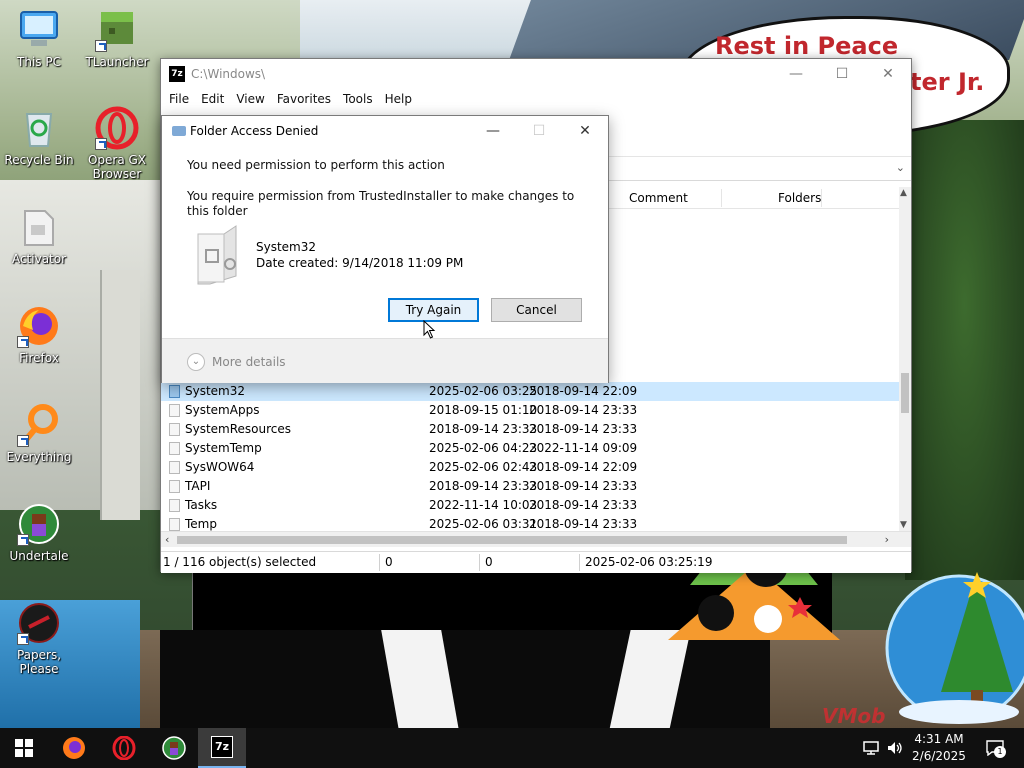 The width and height of the screenshot is (1024, 768). Describe the element at coordinates (539, 131) in the screenshot. I see `dialog-maximize-button: ☐` at that location.